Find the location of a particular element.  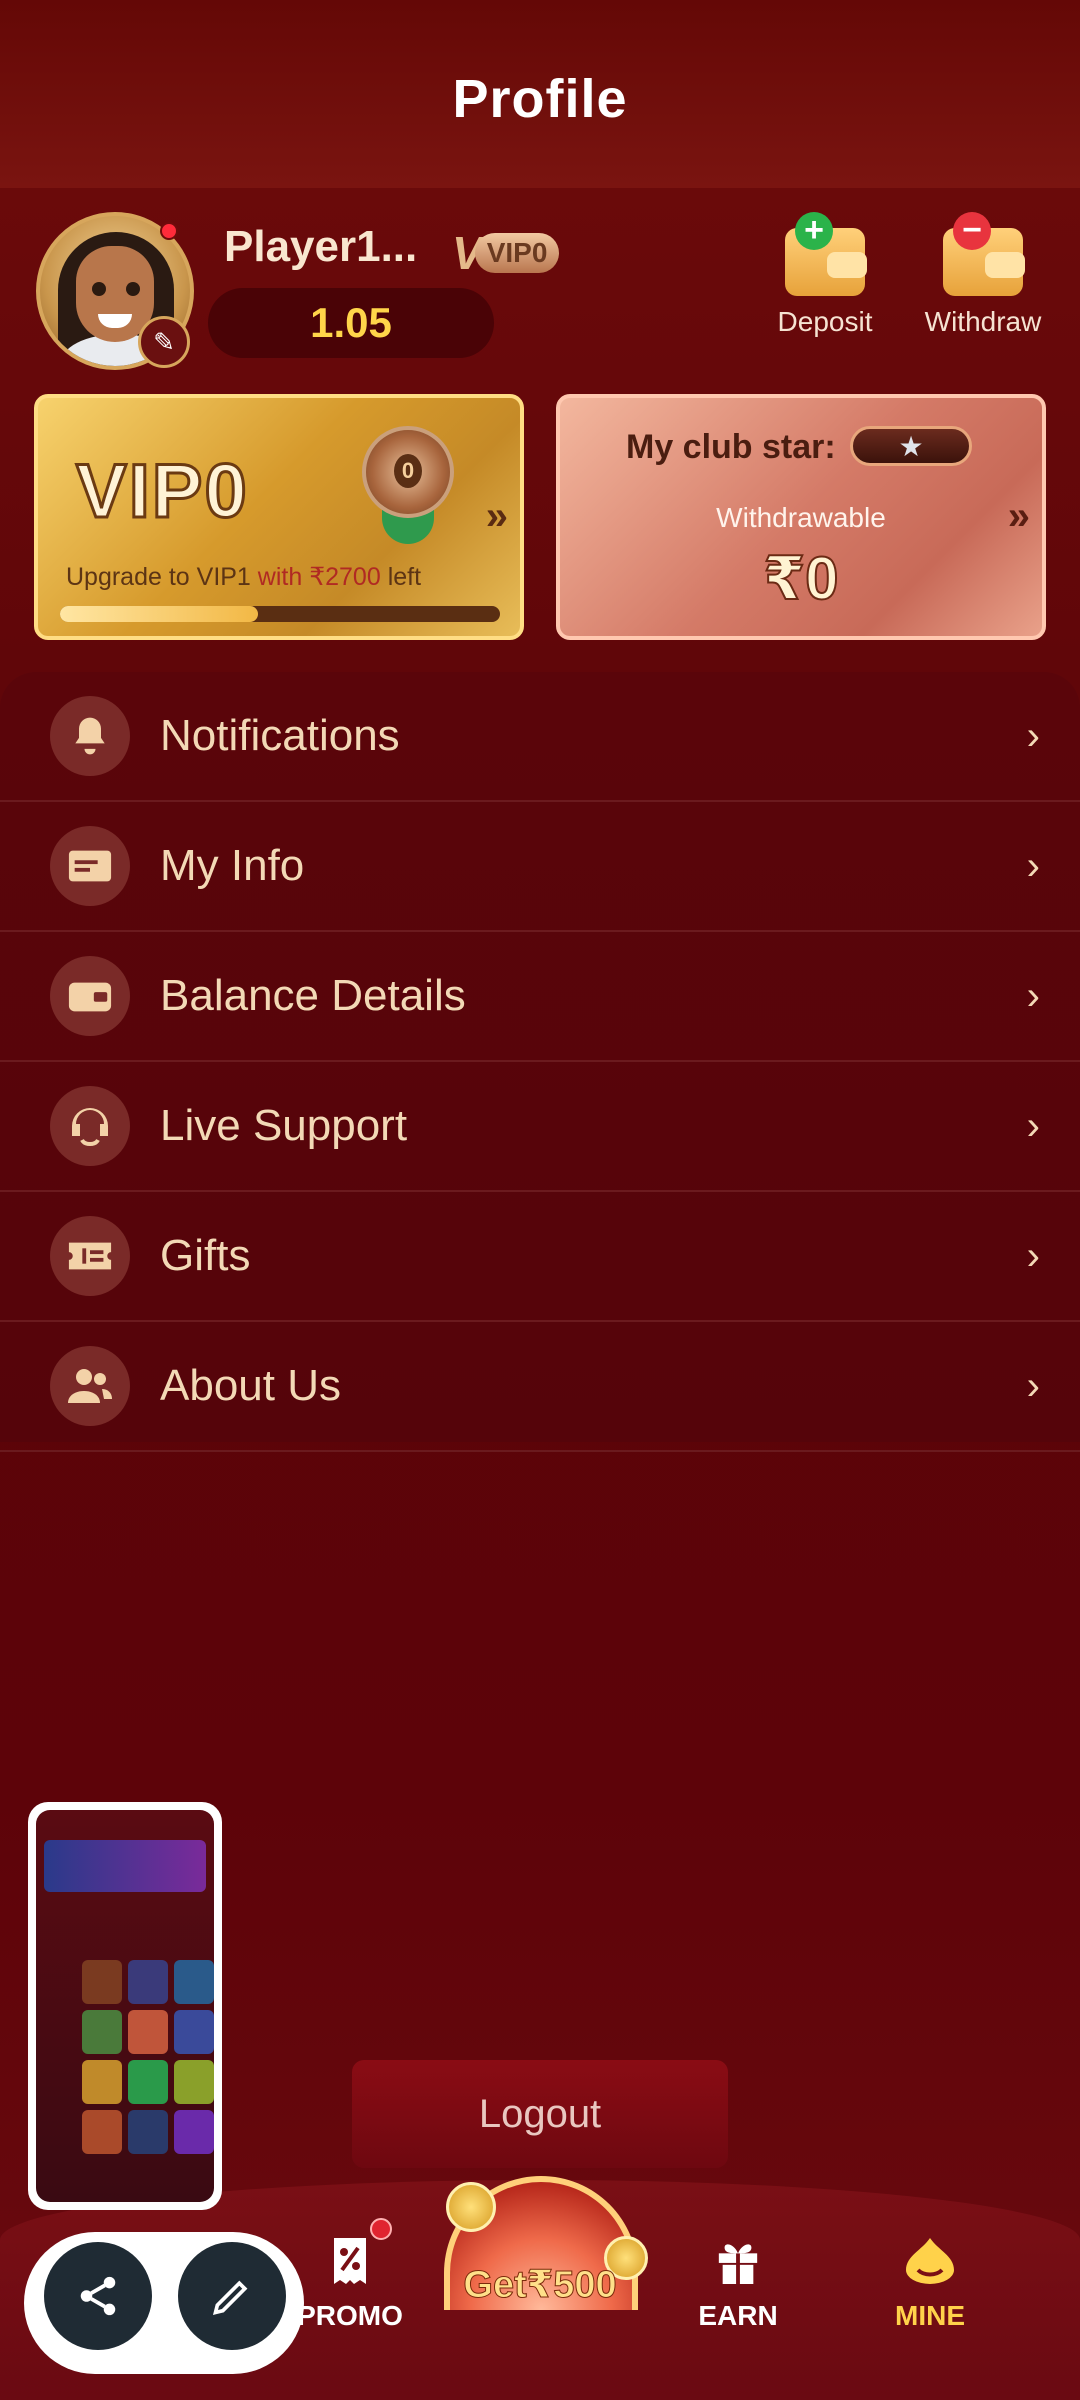

logout-button: Logout is located at coordinates (540, 2114).